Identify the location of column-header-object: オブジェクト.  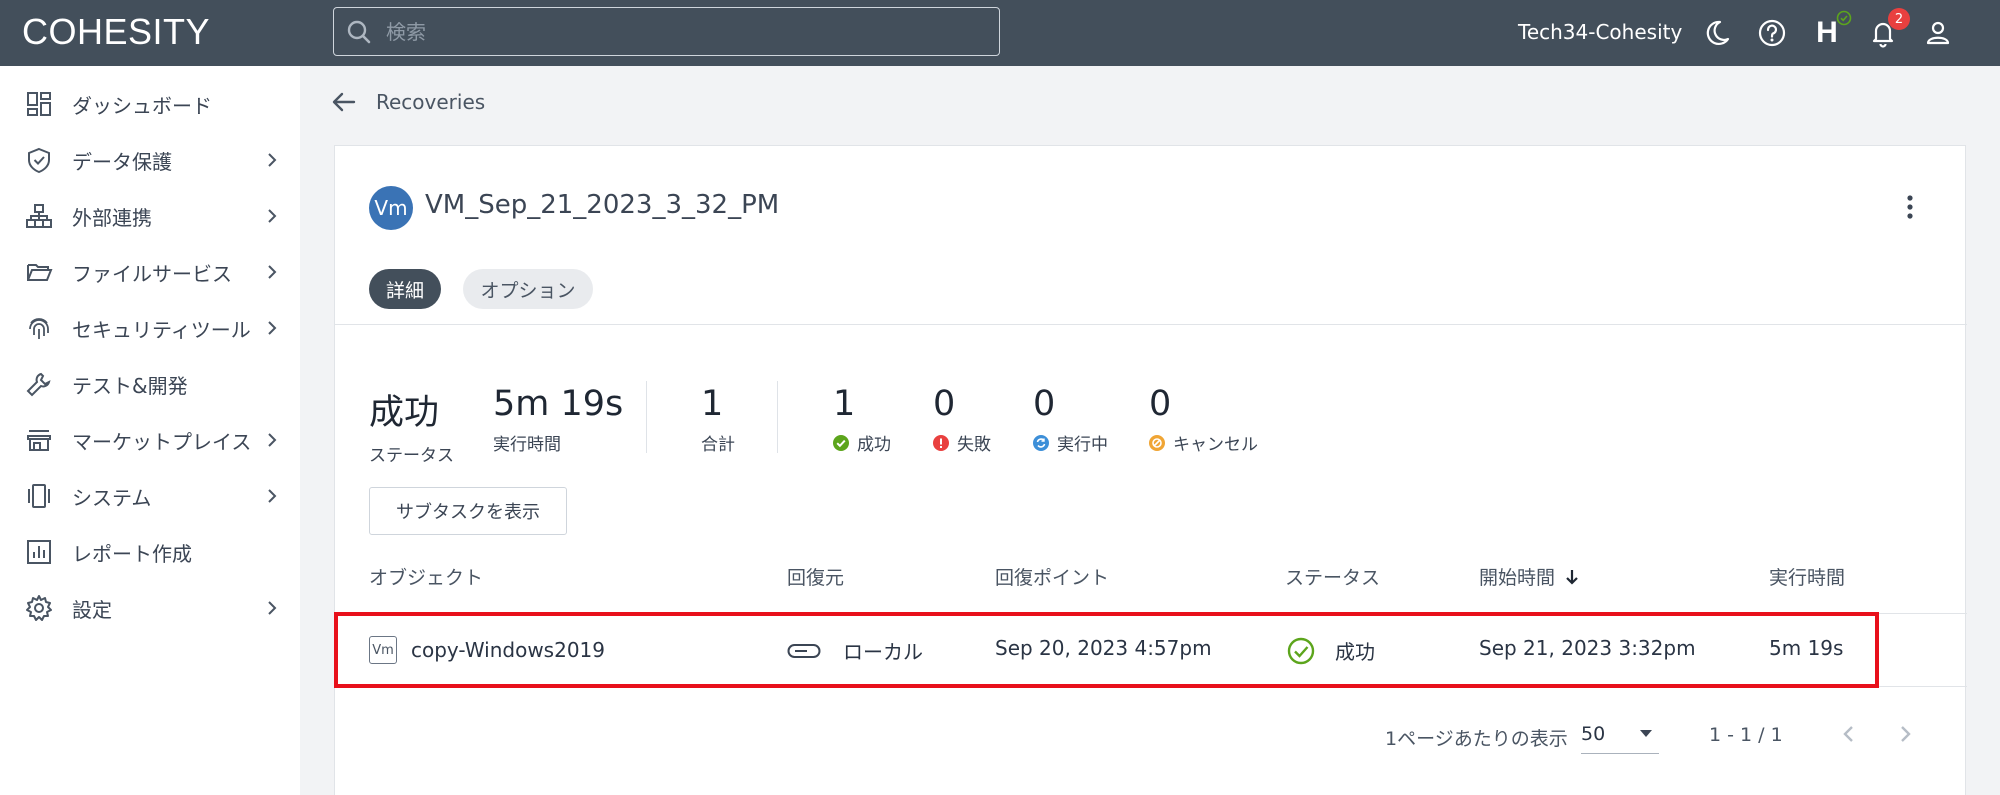
(426, 576).